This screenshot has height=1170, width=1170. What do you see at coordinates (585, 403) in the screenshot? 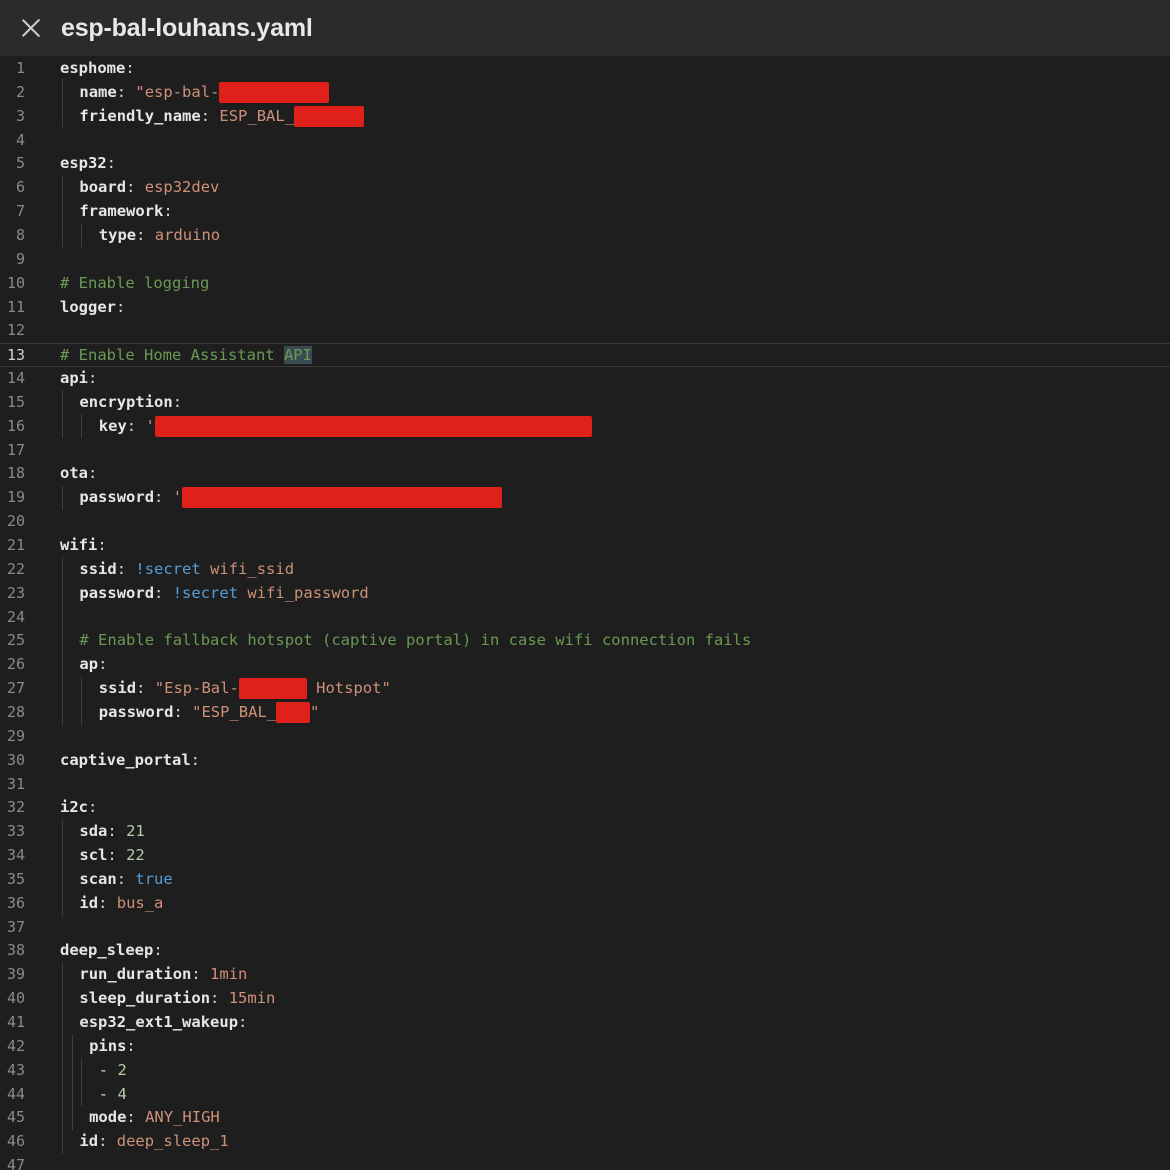
I see `code-line: 15 encryption:` at bounding box center [585, 403].